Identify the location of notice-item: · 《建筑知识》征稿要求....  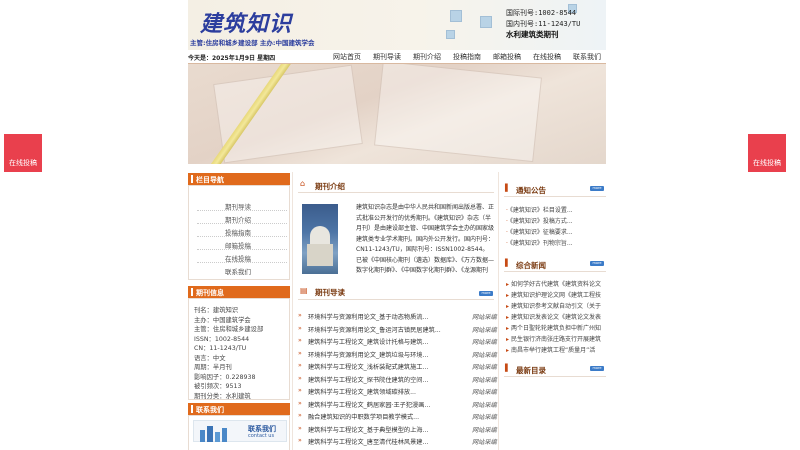
(556, 231).